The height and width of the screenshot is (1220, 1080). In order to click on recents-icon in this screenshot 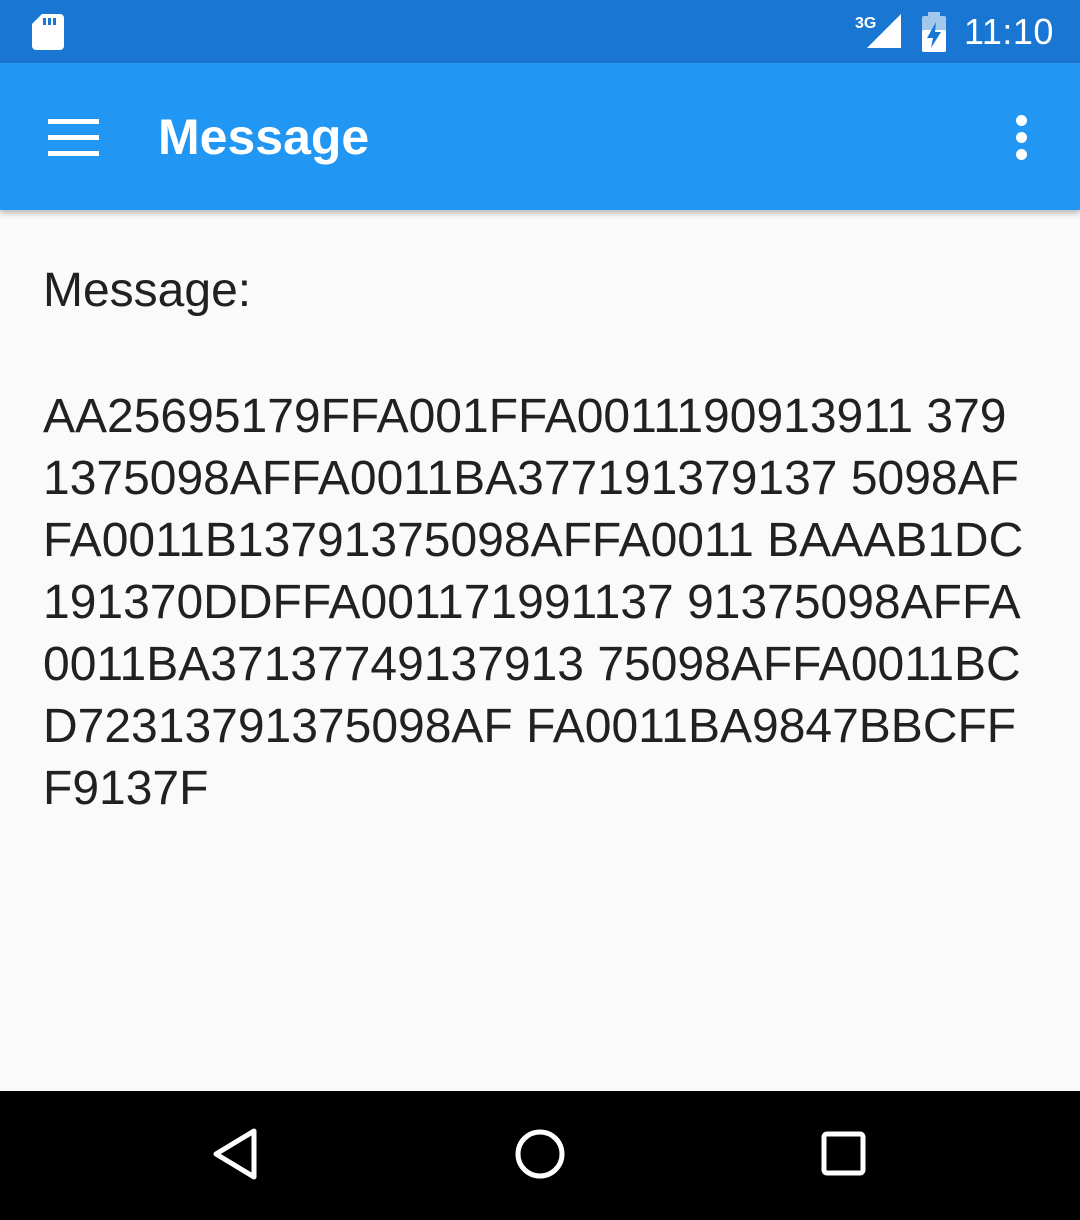, I will do `click(844, 1155)`.